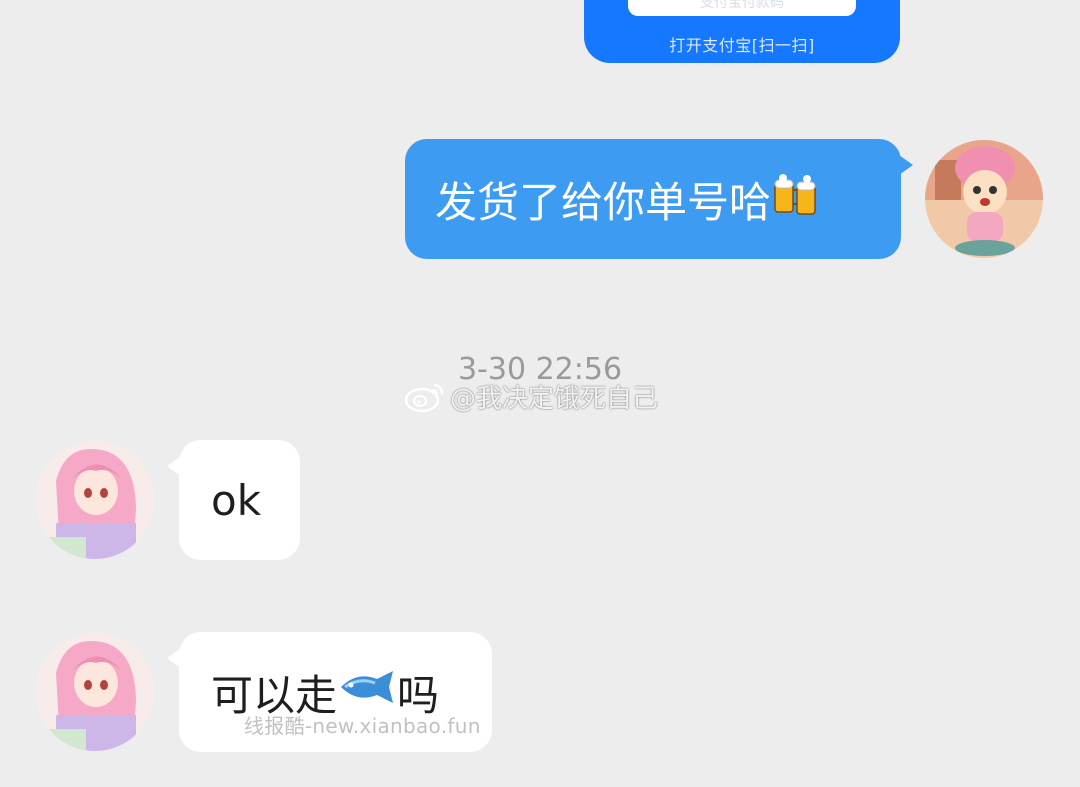  What do you see at coordinates (603, 202) in the screenshot?
I see `message-text: 发货了给你单号哈` at bounding box center [603, 202].